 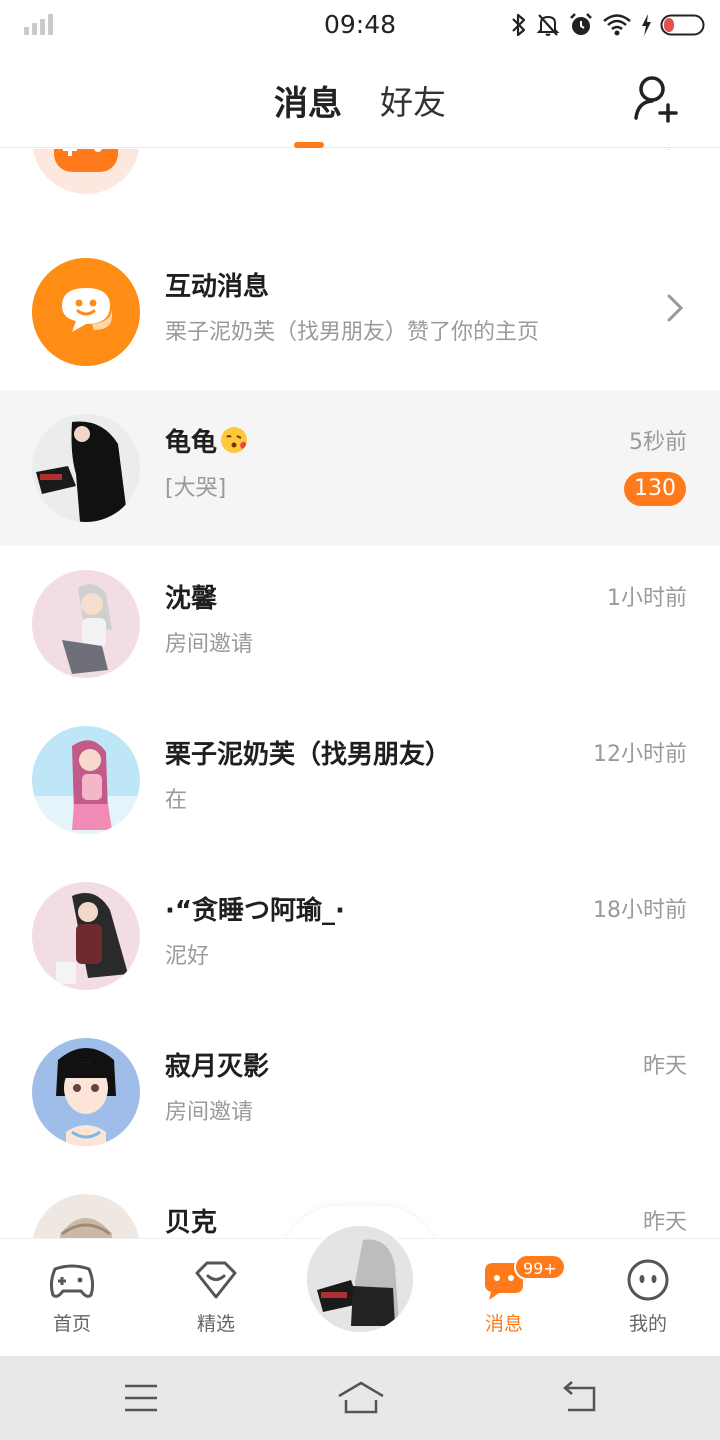 What do you see at coordinates (581, 24) in the screenshot?
I see `alarm-icon` at bounding box center [581, 24].